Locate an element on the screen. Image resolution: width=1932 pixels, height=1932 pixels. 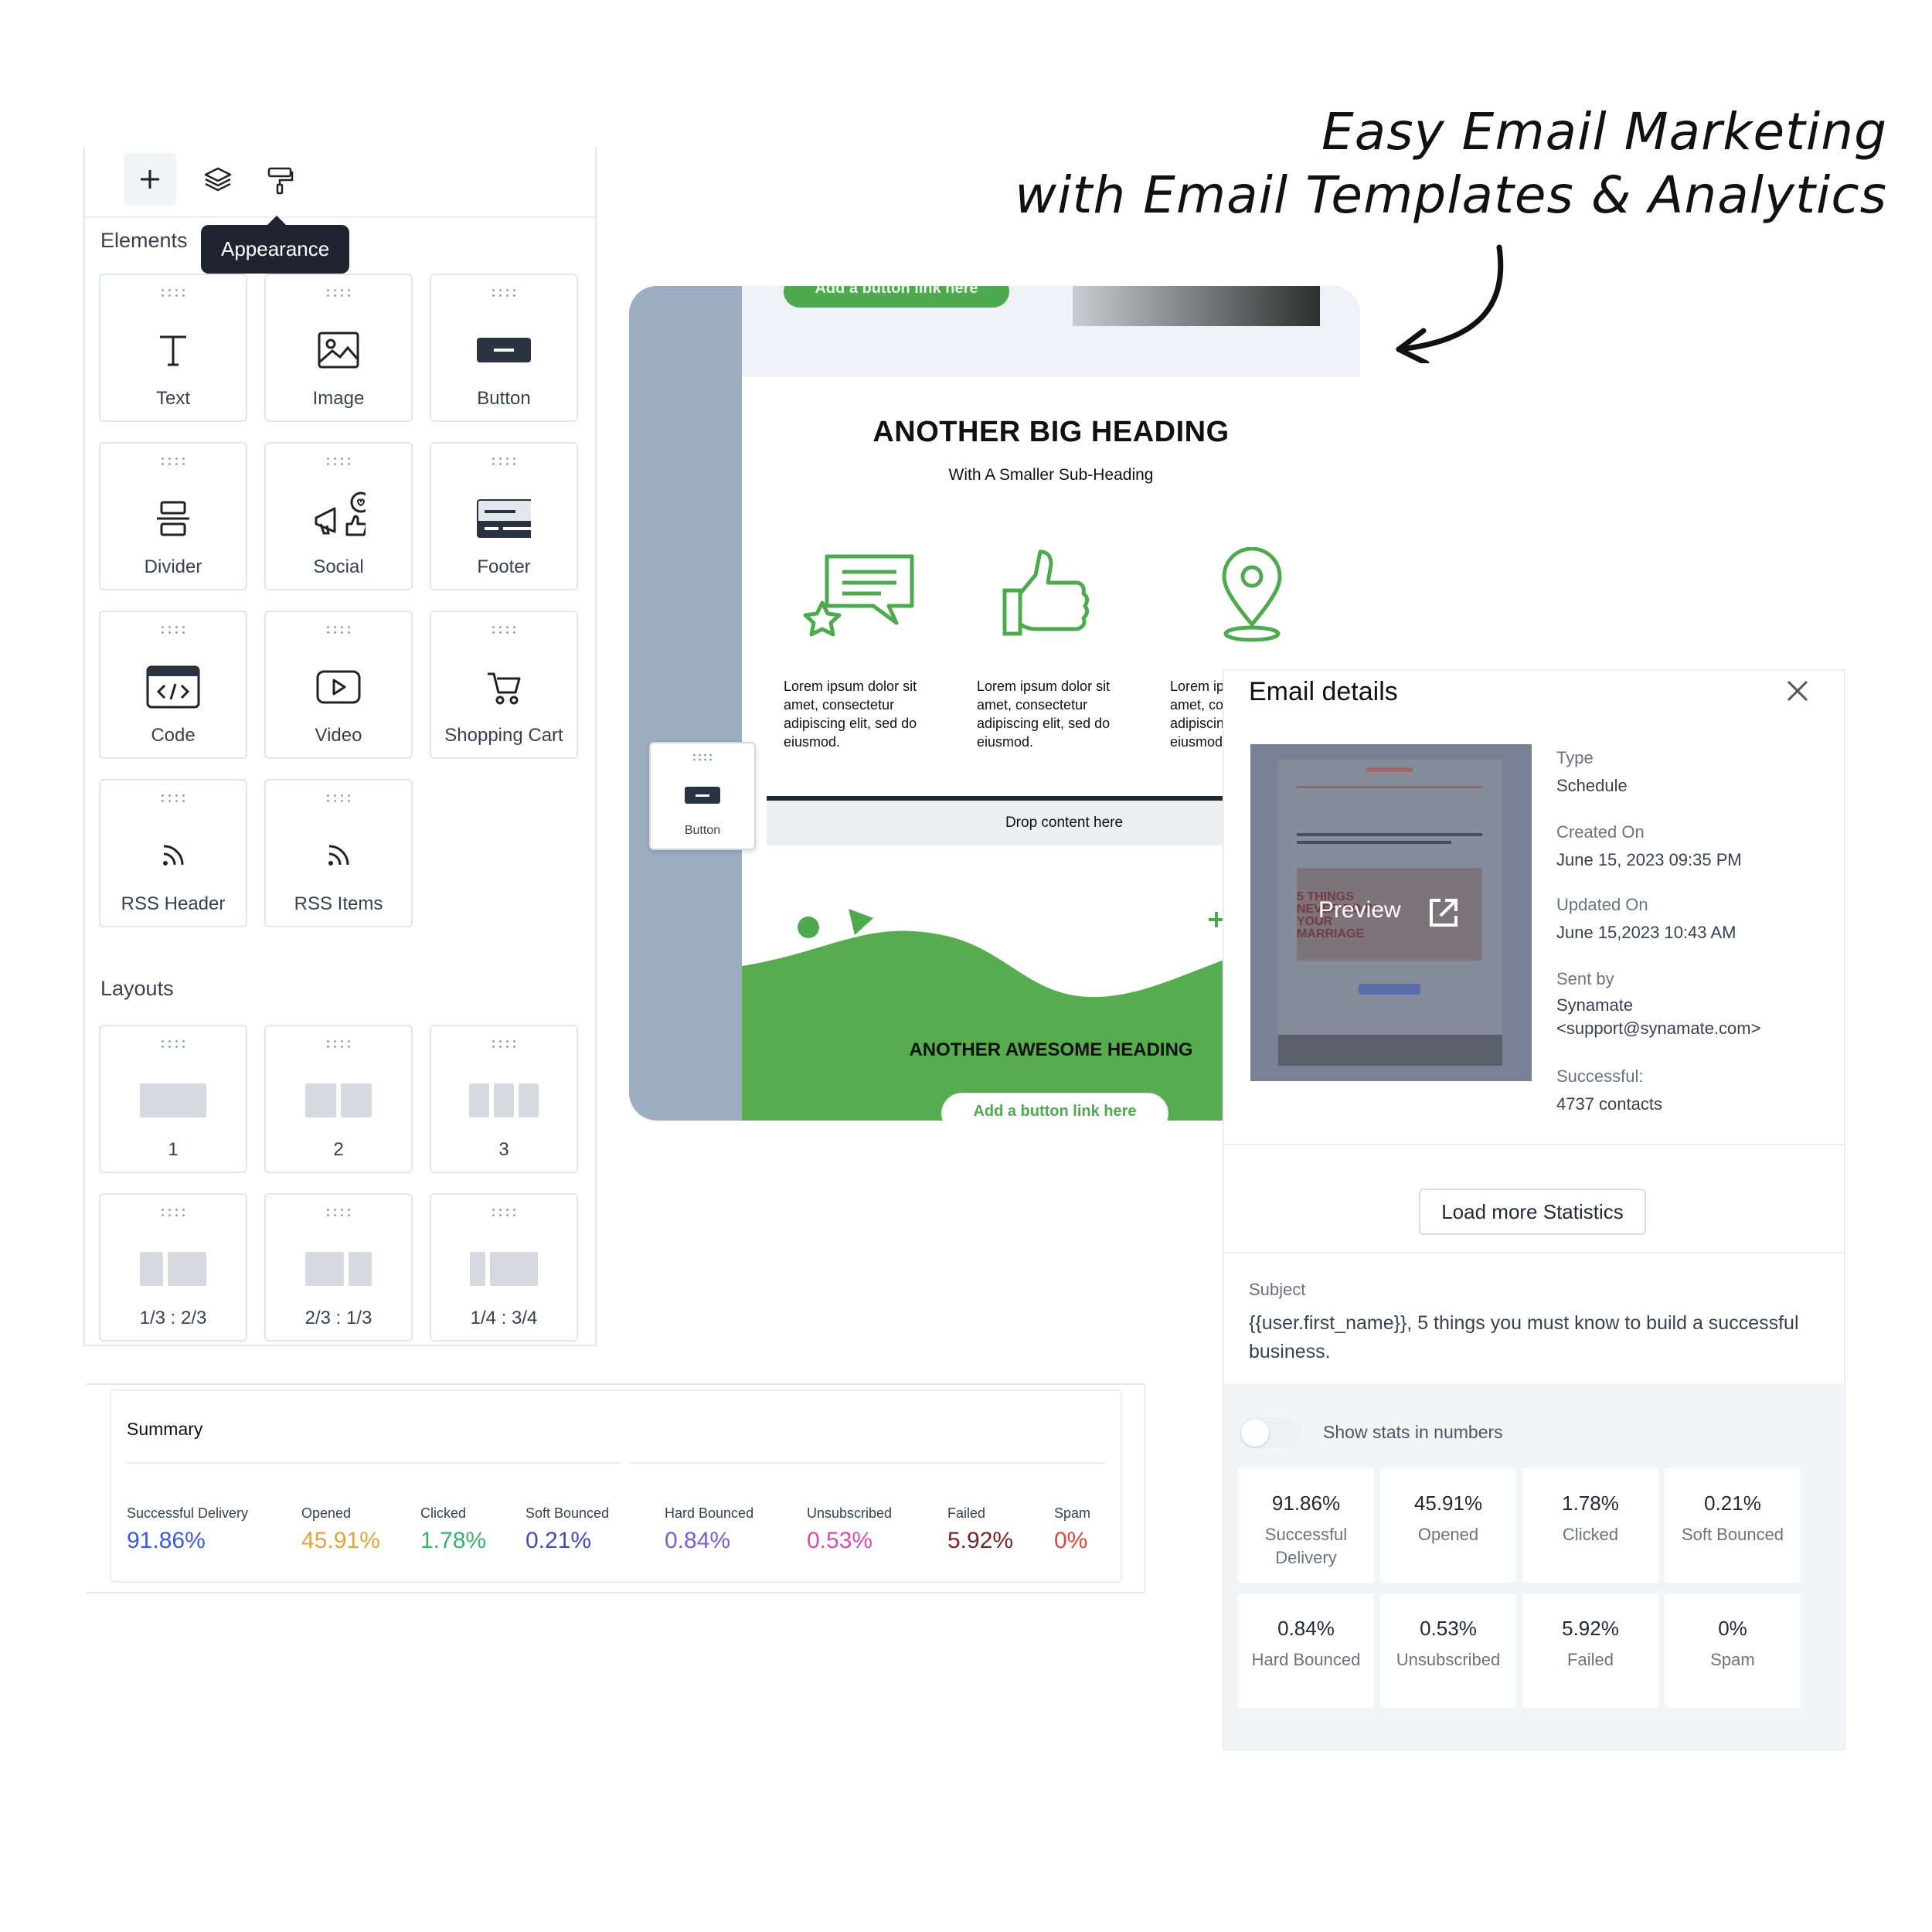
element-divider: Divider is located at coordinates (173, 516).